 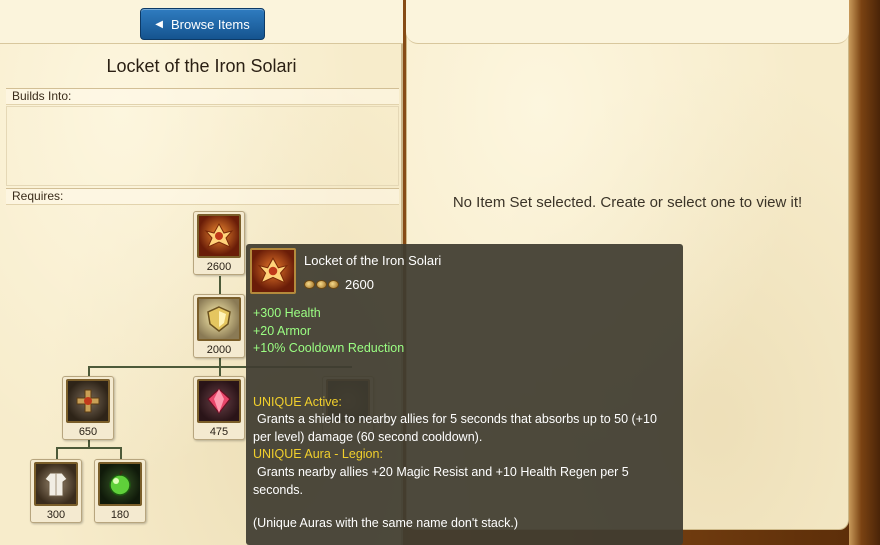 What do you see at coordinates (219, 319) in the screenshot?
I see `shield-icon` at bounding box center [219, 319].